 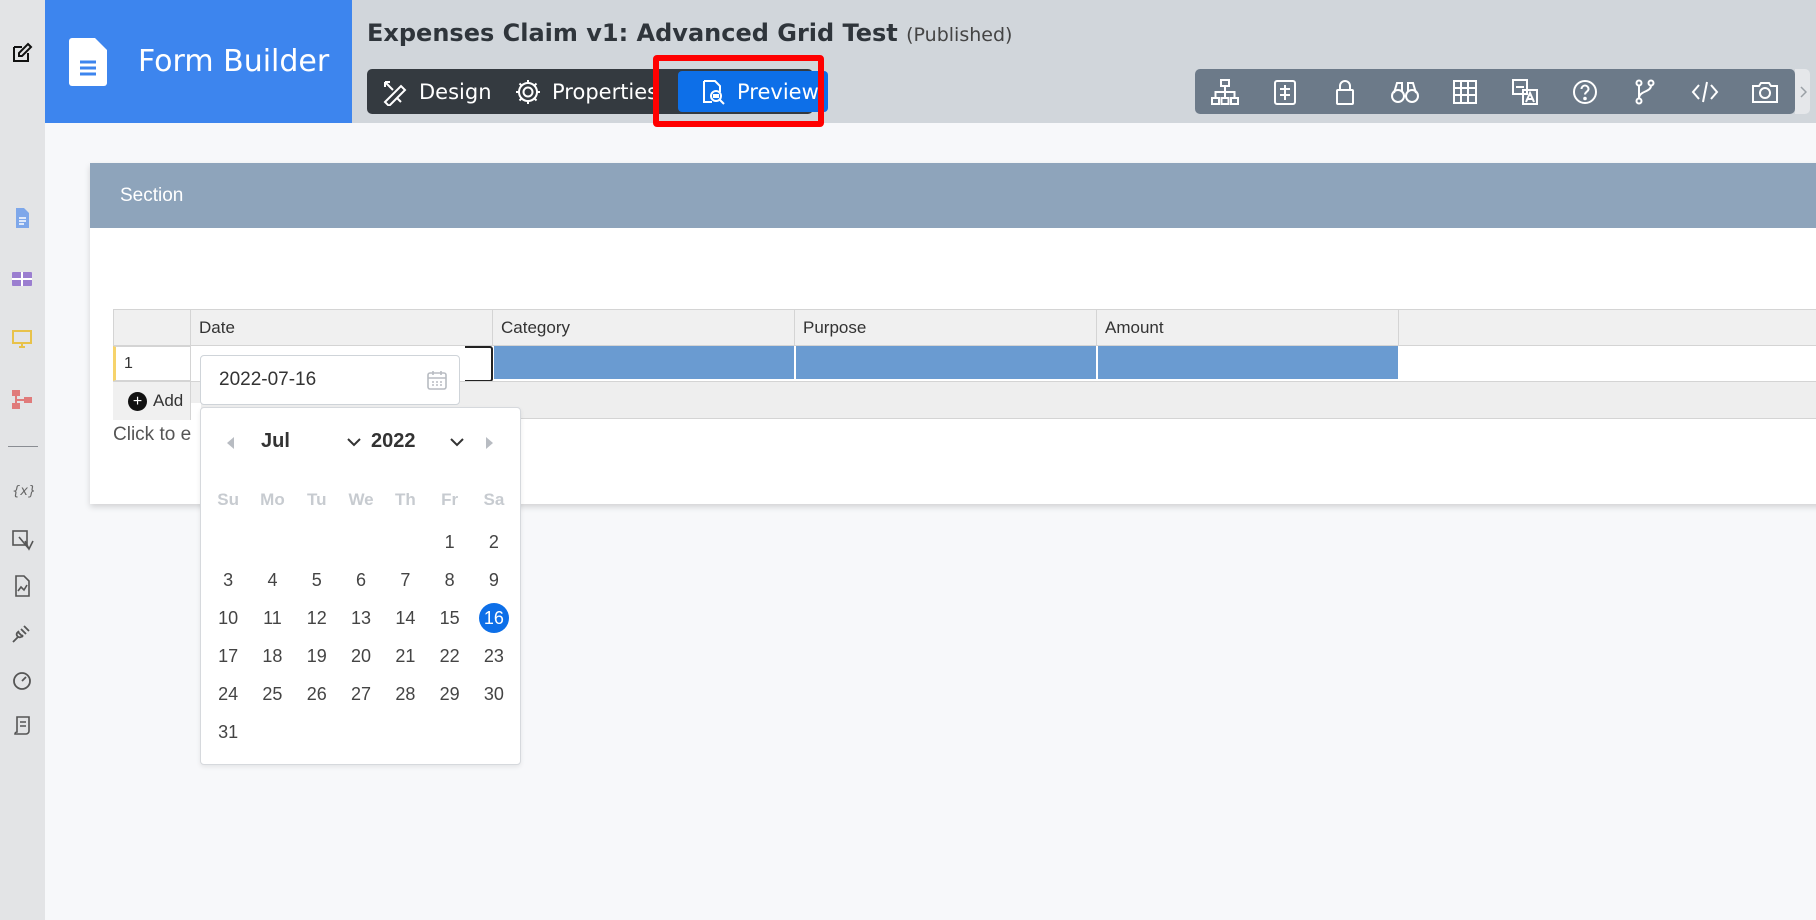 I want to click on day-cell: 28, so click(x=405, y=694).